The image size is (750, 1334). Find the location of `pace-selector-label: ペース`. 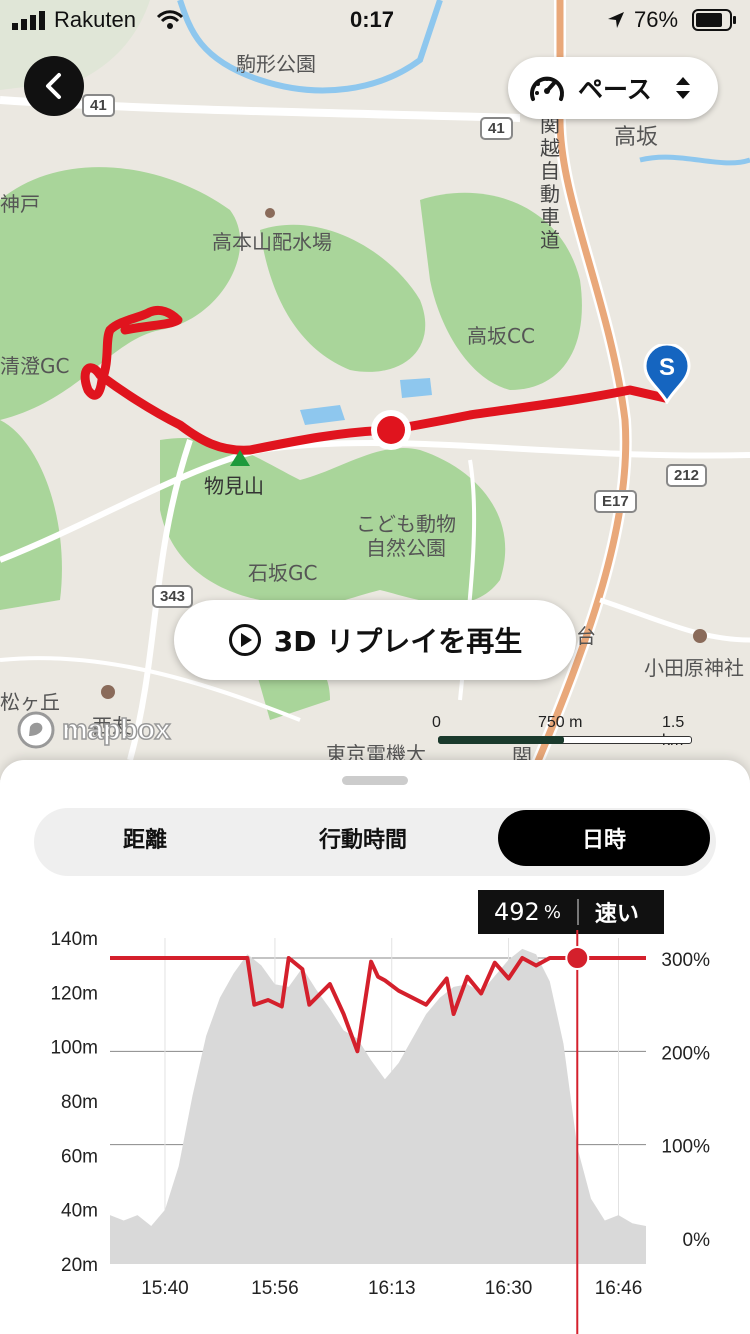

pace-selector-label: ペース is located at coordinates (615, 89).